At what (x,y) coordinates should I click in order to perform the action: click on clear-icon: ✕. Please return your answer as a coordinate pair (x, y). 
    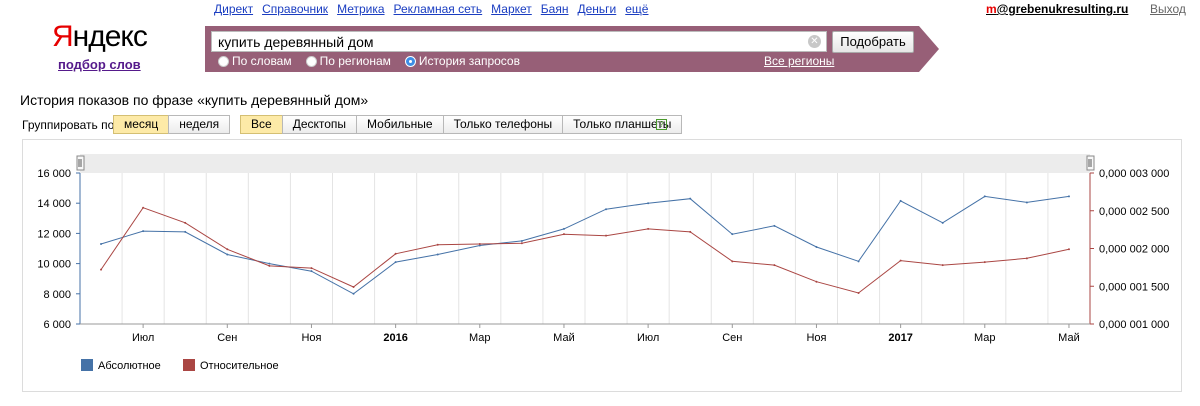
    Looking at the image, I should click on (814, 41).